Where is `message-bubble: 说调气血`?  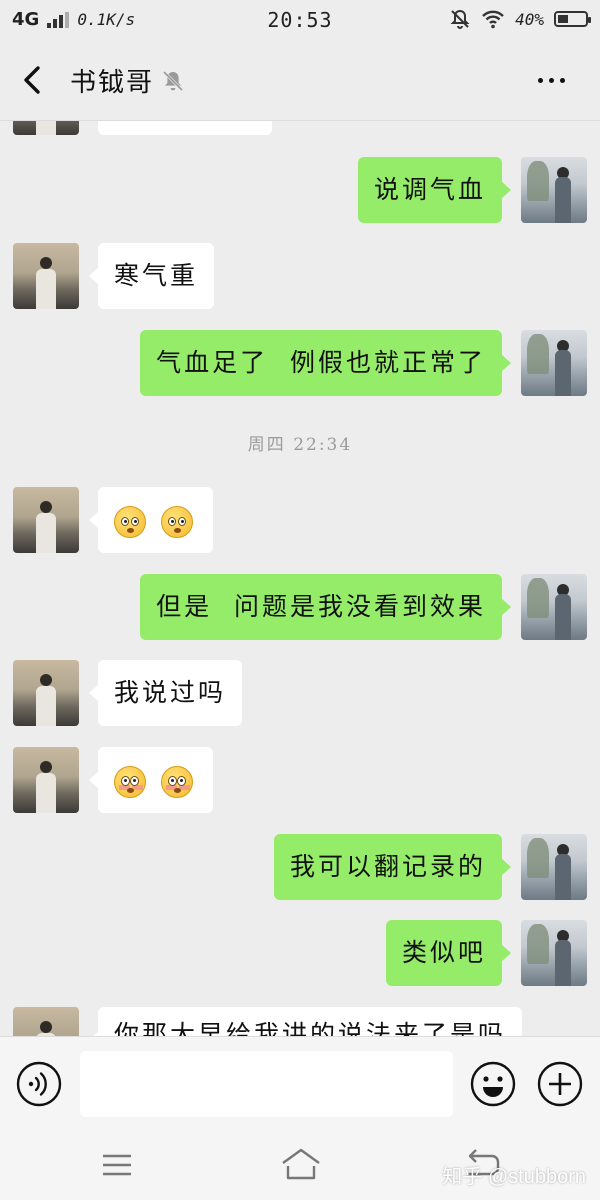 message-bubble: 说调气血 is located at coordinates (434, 190).